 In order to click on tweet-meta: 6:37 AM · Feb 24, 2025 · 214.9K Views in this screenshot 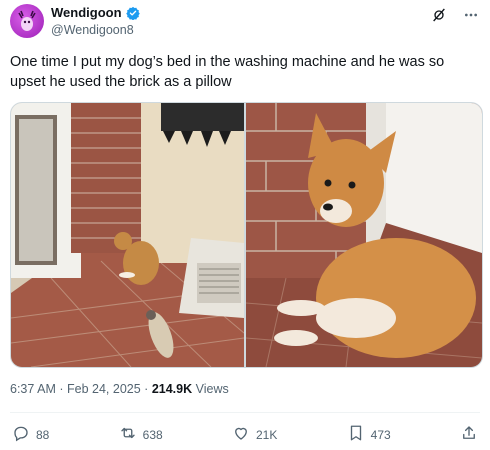, I will do `click(119, 389)`.